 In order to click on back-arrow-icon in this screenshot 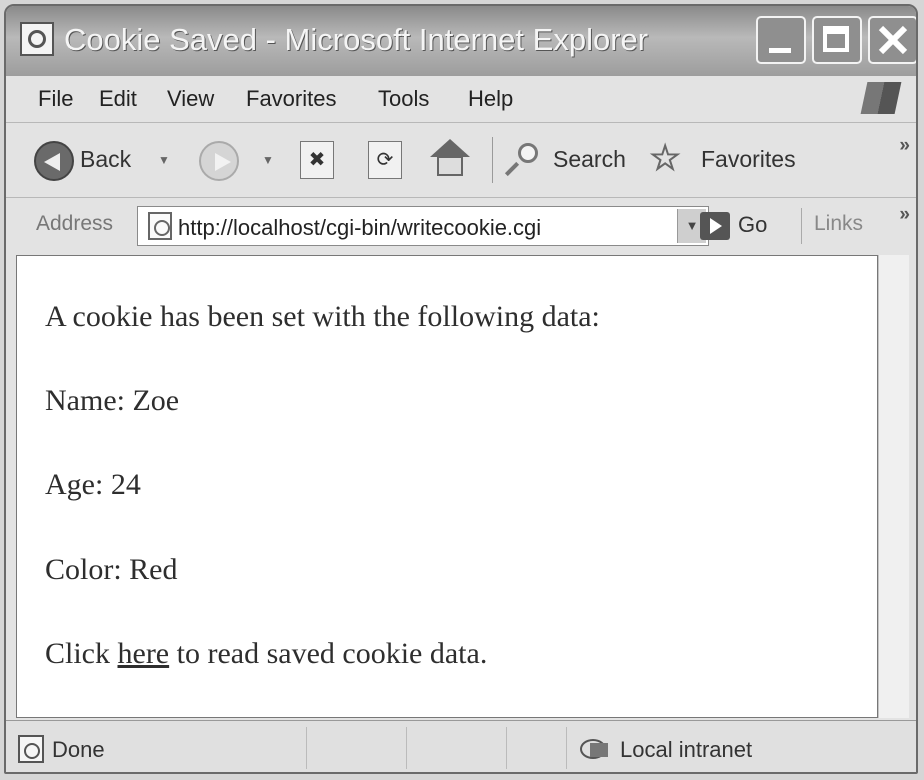, I will do `click(54, 161)`.